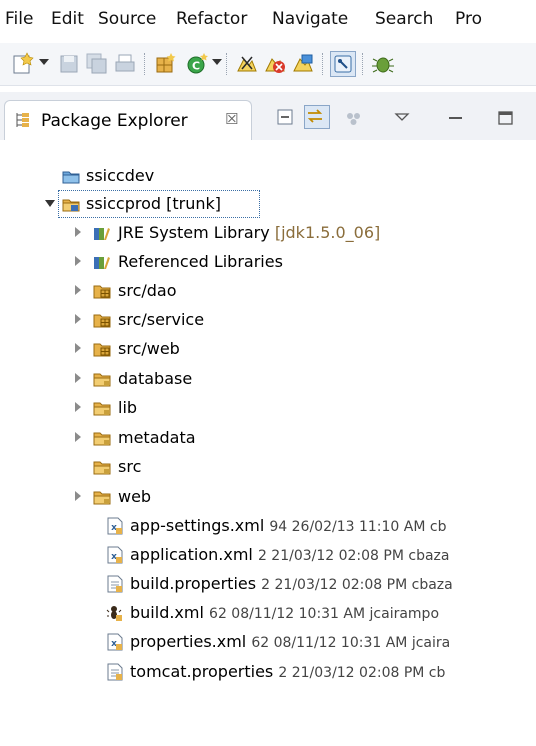 This screenshot has height=746, width=536. What do you see at coordinates (268, 497) in the screenshot?
I see `tree-item: web` at bounding box center [268, 497].